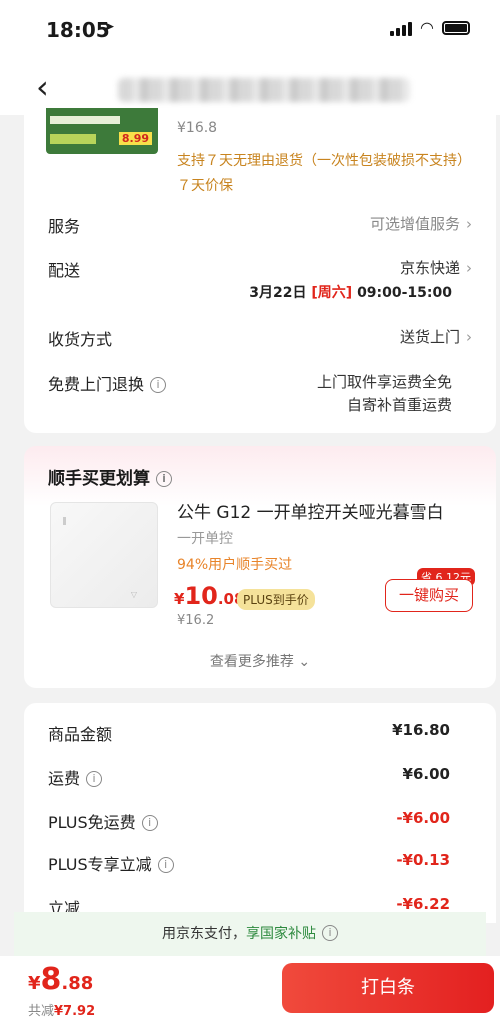 The image size is (500, 1022). What do you see at coordinates (85, 120) in the screenshot?
I see `thumb-banner` at bounding box center [85, 120].